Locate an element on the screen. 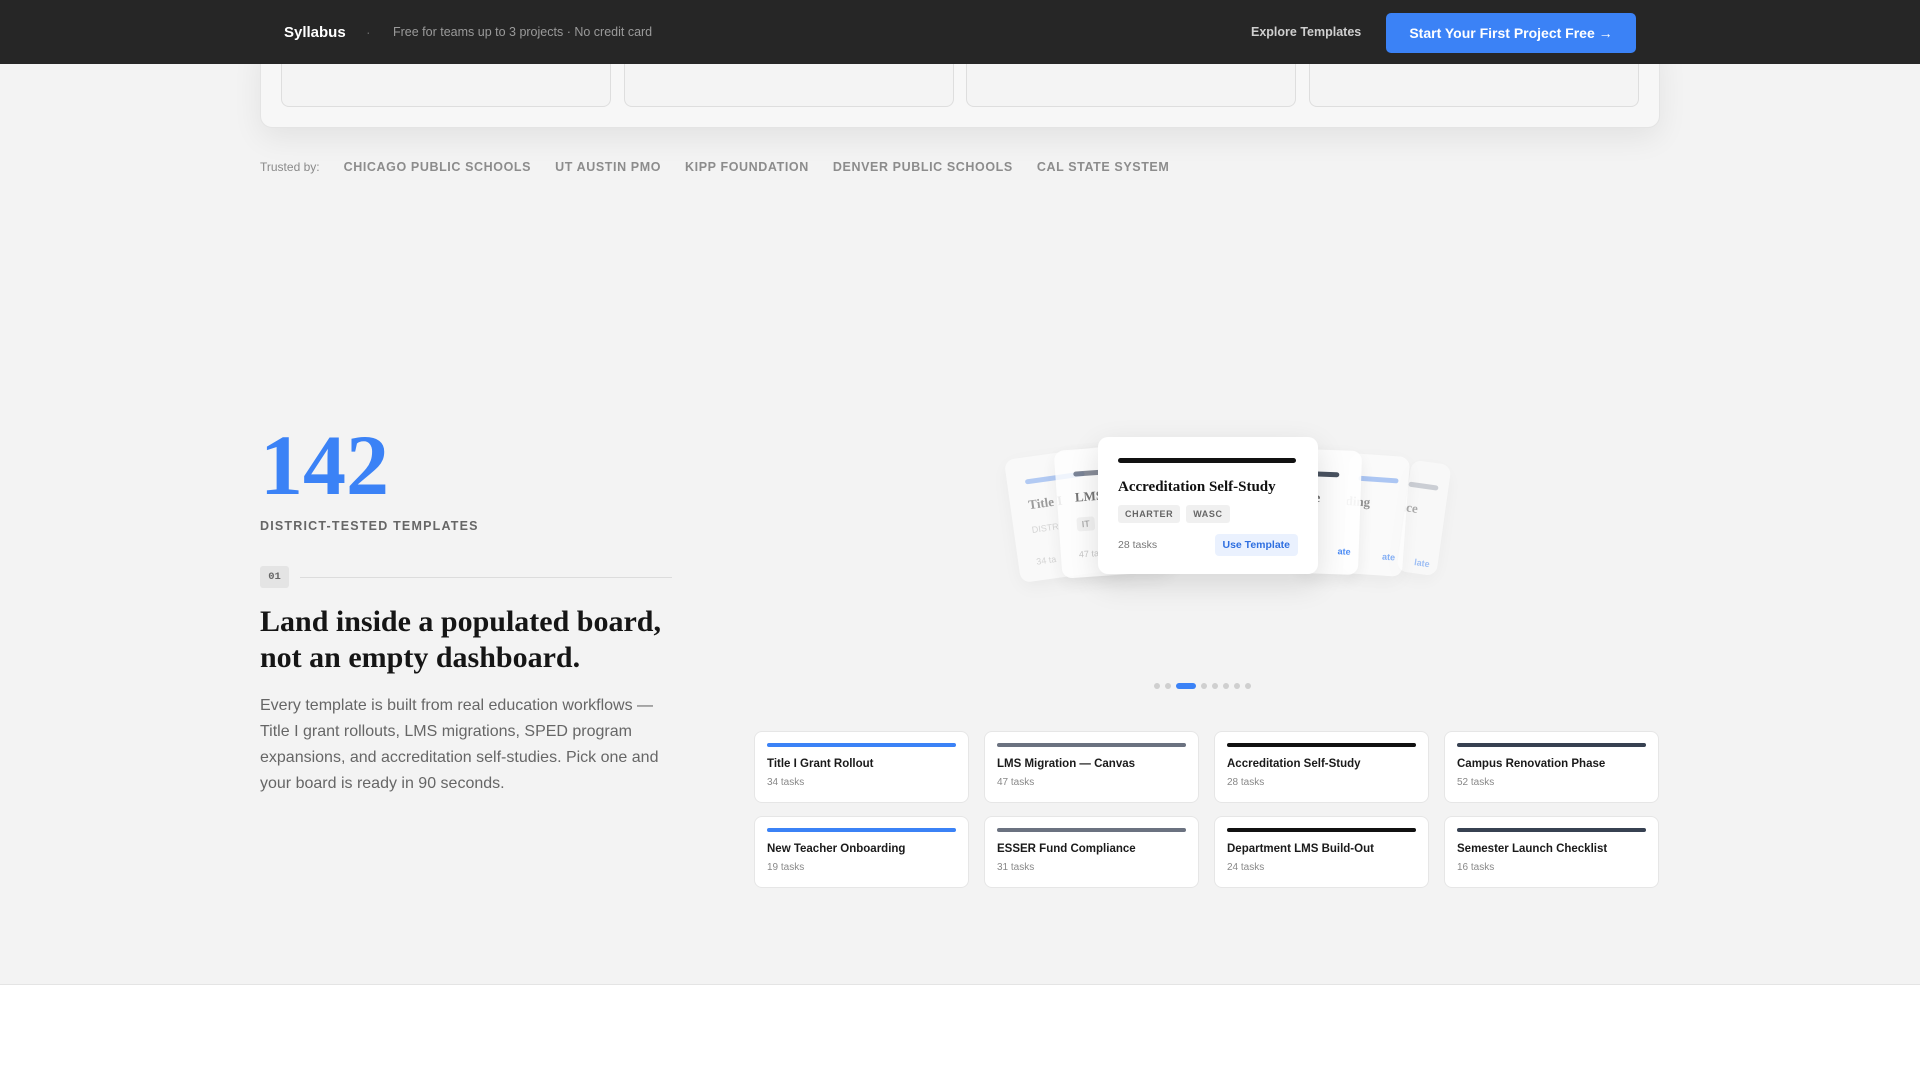 Image resolution: width=1920 pixels, height=1080 pixels. template-count: 142 is located at coordinates (324, 465).